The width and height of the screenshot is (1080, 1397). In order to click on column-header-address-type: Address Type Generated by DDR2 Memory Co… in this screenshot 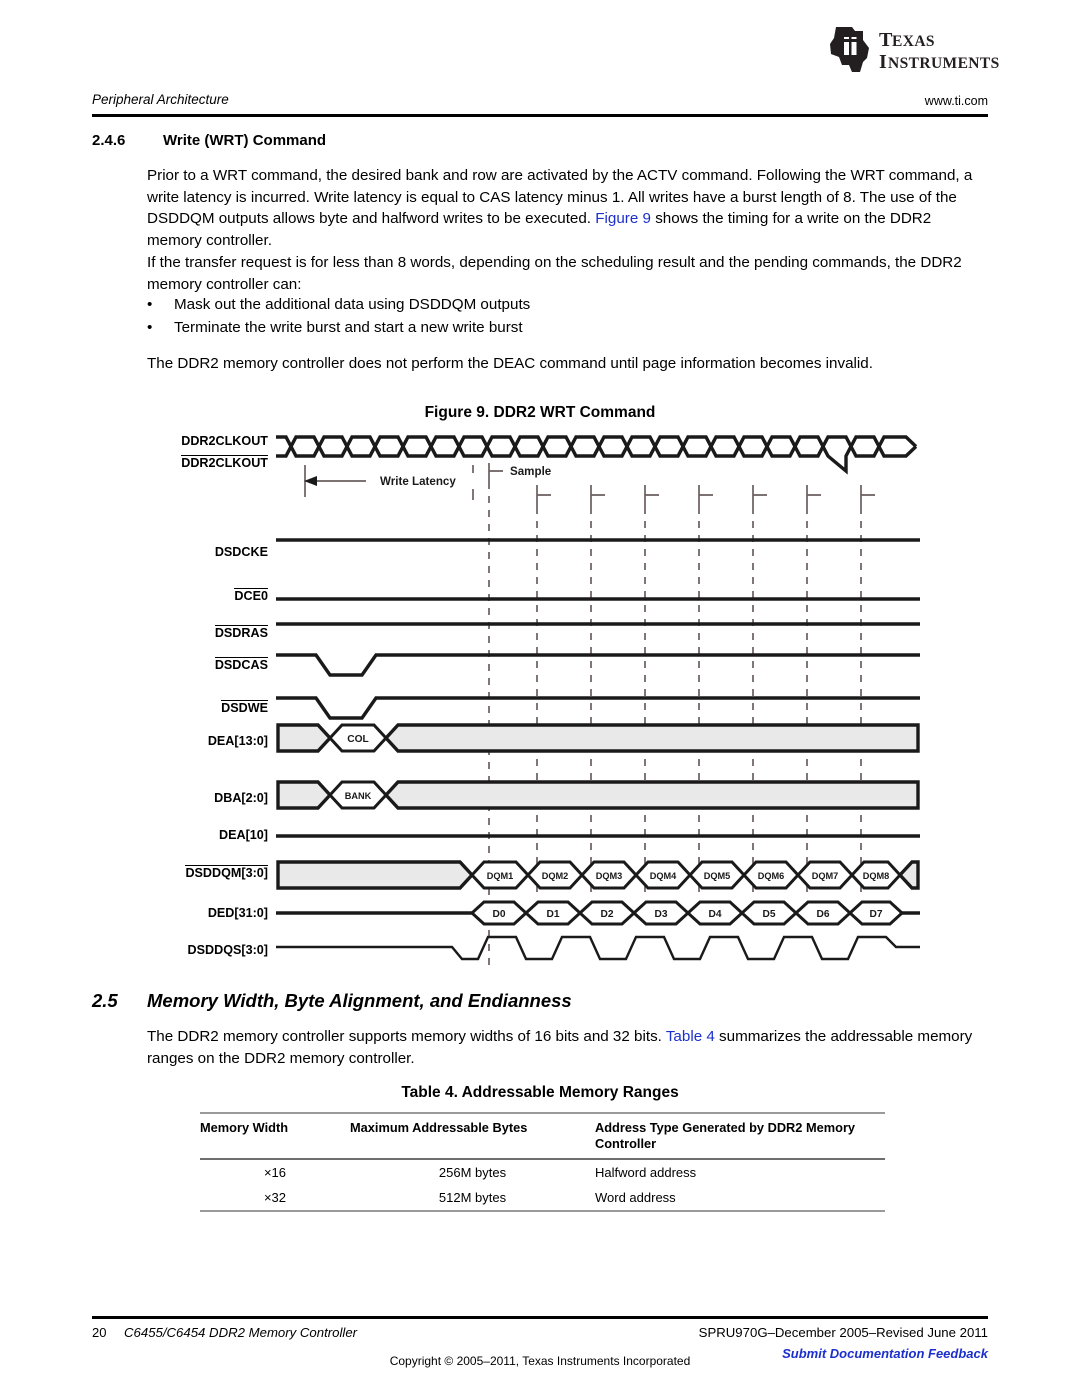, I will do `click(725, 1135)`.